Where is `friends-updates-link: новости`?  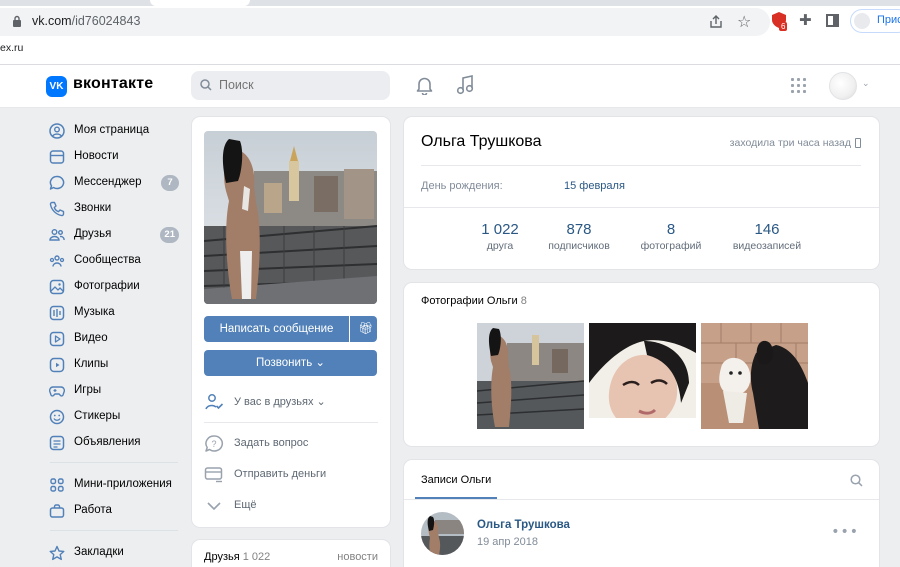 friends-updates-link: новости is located at coordinates (357, 557).